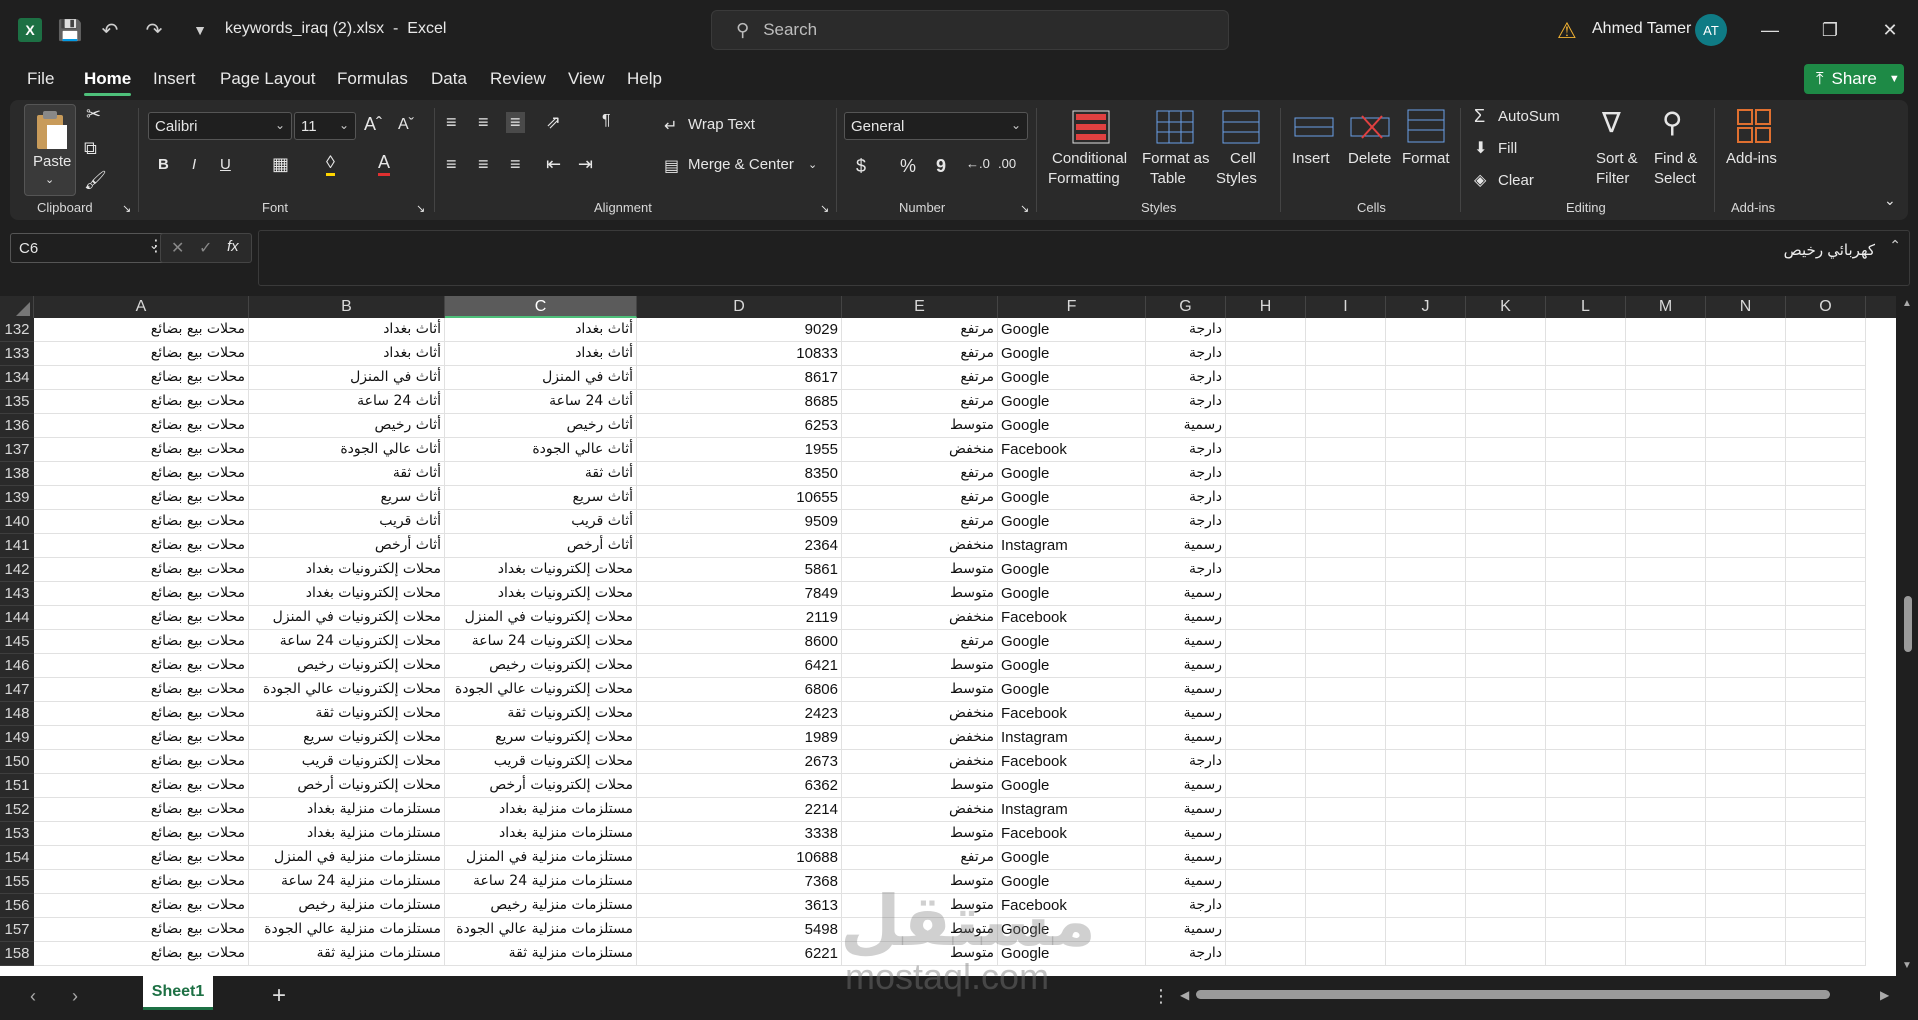  Describe the element at coordinates (739, 834) in the screenshot. I see `cell-d: 3338` at that location.